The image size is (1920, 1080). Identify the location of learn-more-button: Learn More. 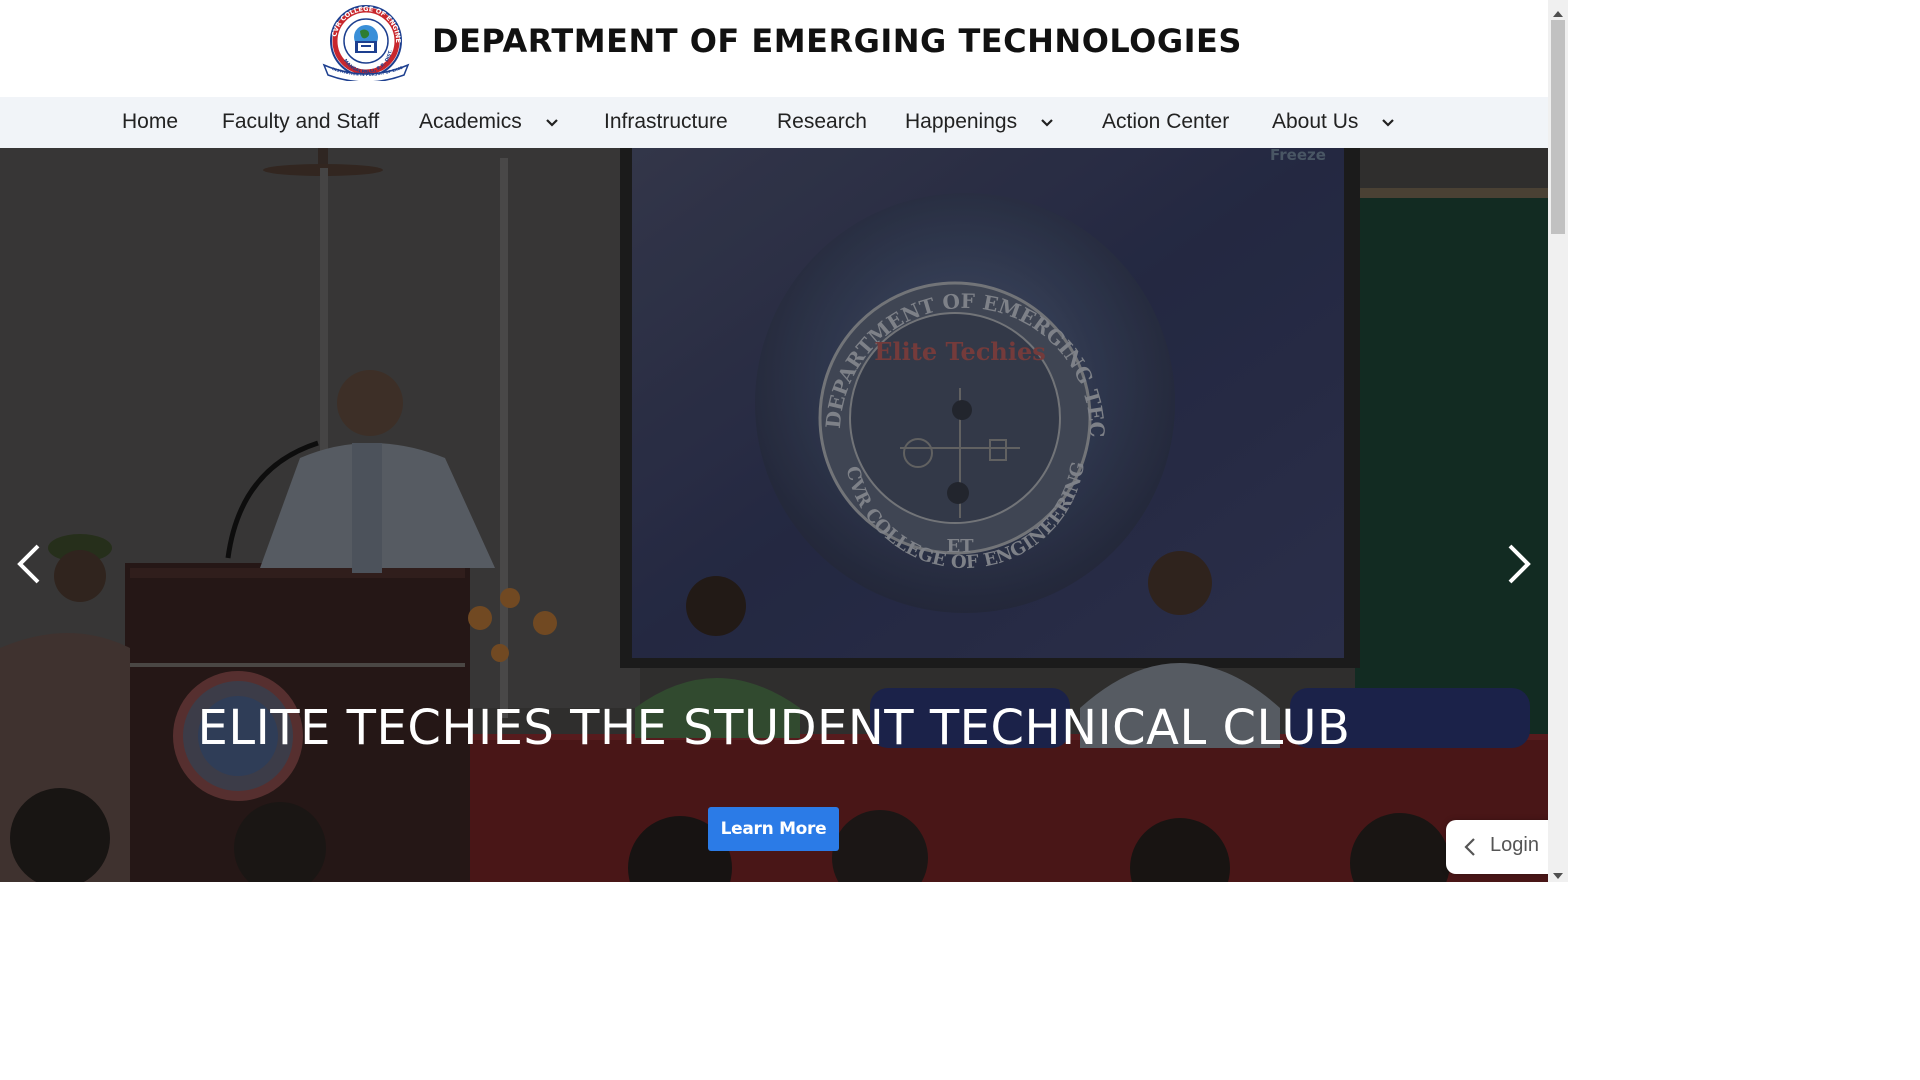
(773, 829).